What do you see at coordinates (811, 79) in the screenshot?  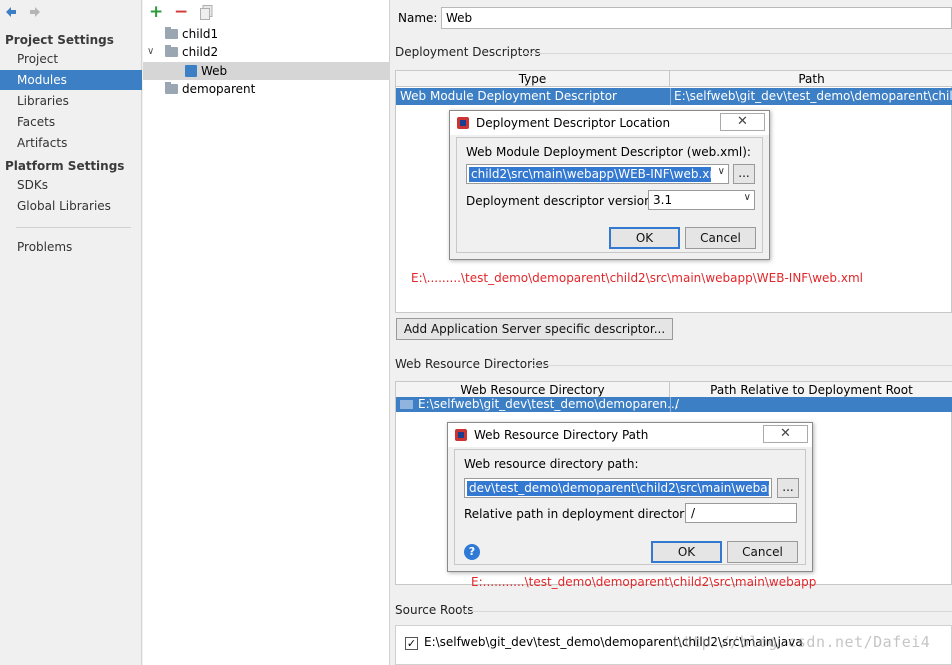 I see `column-header-path: Path` at bounding box center [811, 79].